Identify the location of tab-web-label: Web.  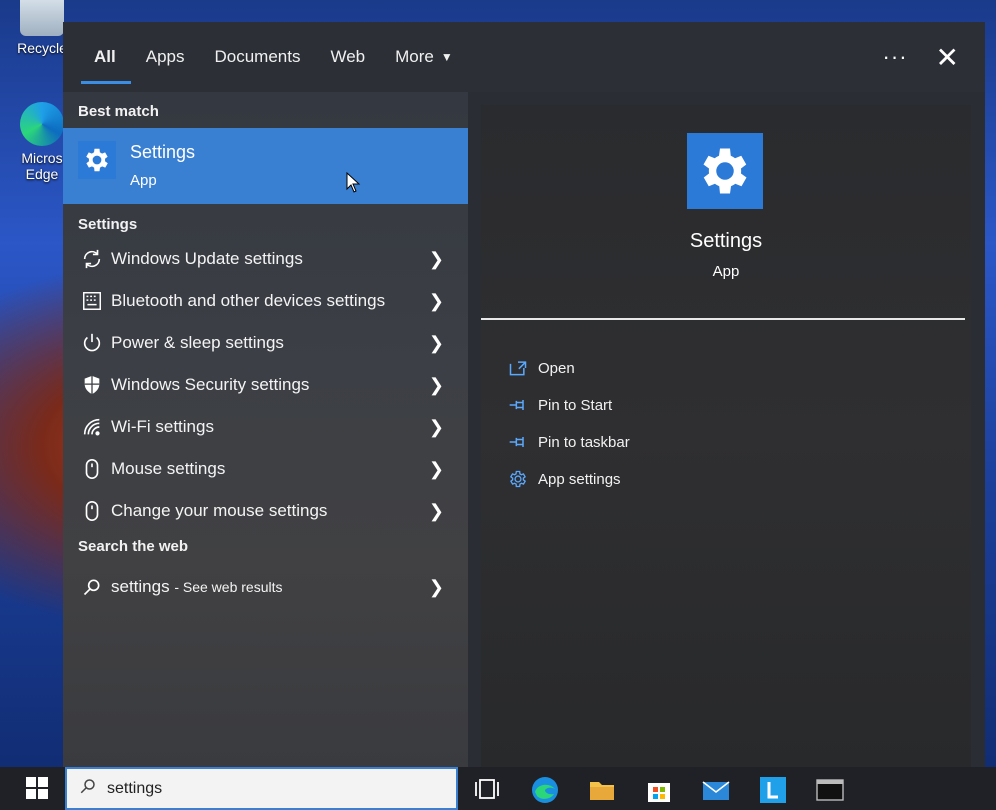
(348, 56).